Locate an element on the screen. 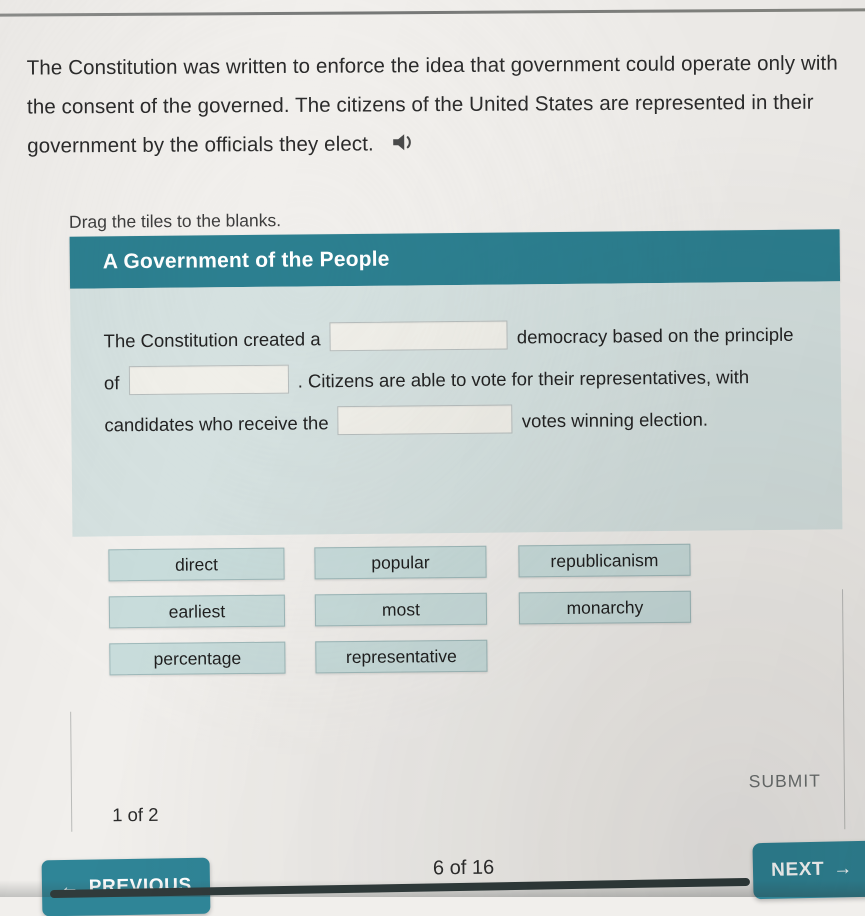 The height and width of the screenshot is (916, 865). tile-popular: popular is located at coordinates (400, 562).